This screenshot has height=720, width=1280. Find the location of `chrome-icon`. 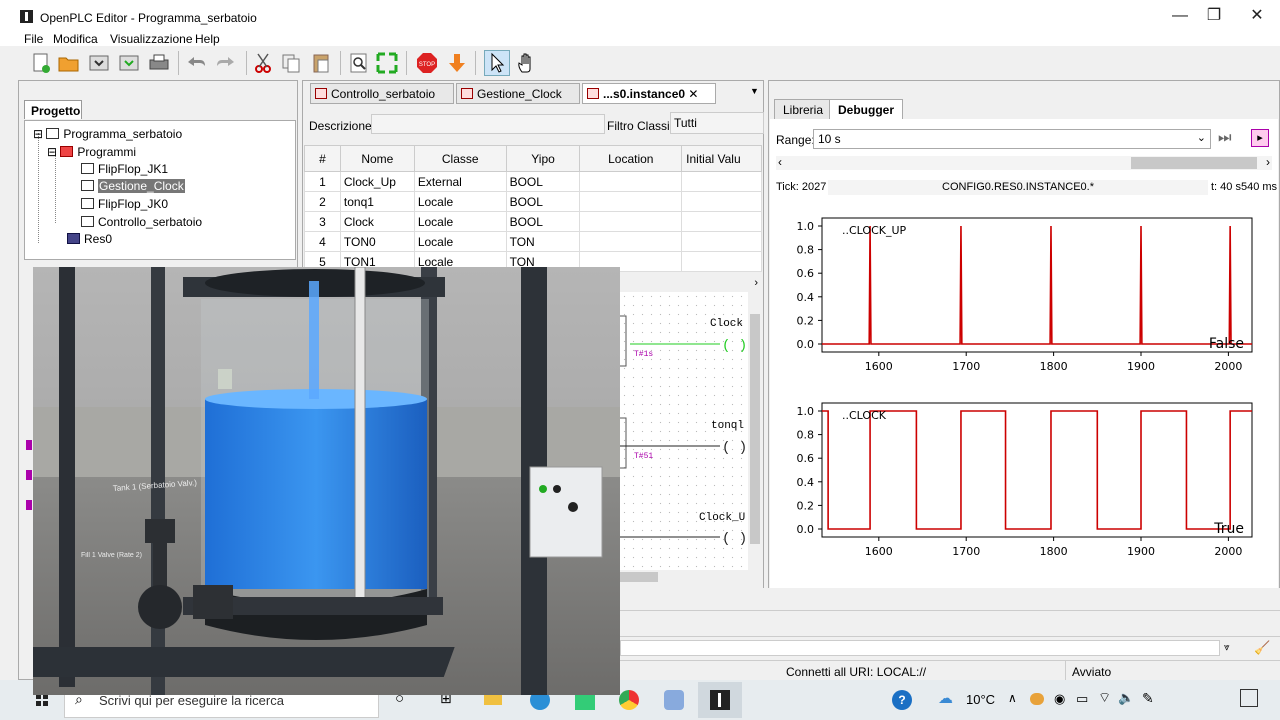

chrome-icon is located at coordinates (629, 700).